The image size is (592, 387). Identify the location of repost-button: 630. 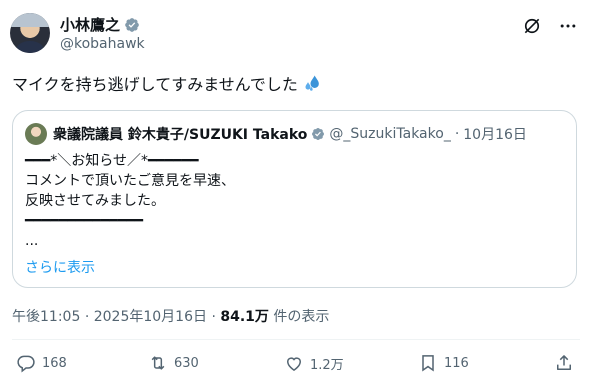
(173, 363).